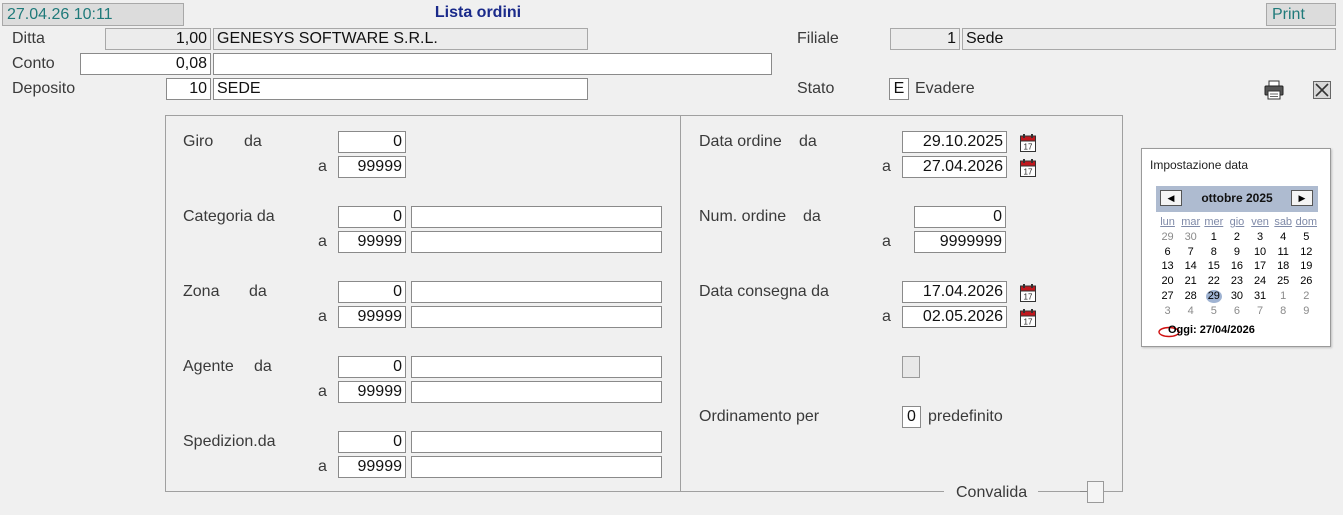 The image size is (1343, 515). Describe the element at coordinates (954, 317) in the screenshot. I see `data-consegna-to-field: 02.05.2026` at that location.